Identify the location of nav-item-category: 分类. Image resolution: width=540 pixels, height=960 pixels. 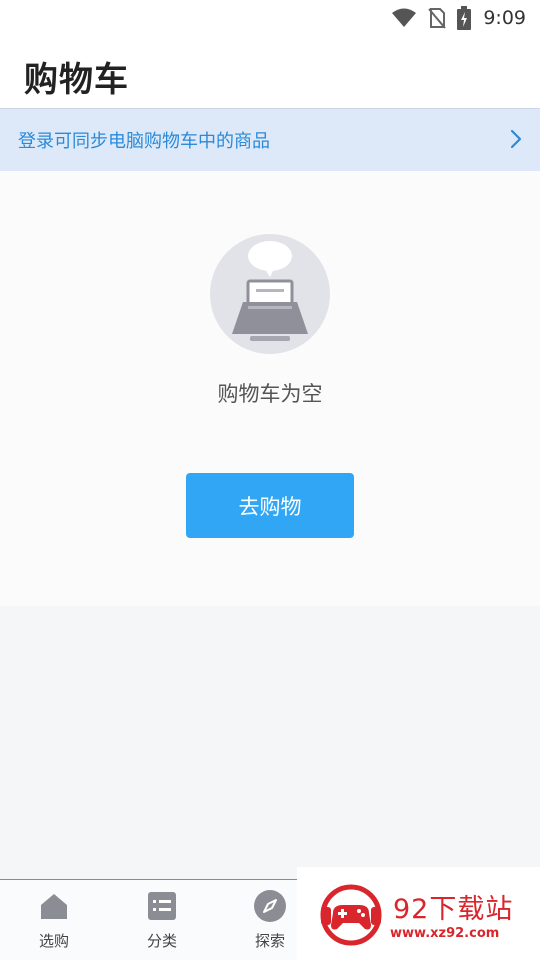
(162, 920).